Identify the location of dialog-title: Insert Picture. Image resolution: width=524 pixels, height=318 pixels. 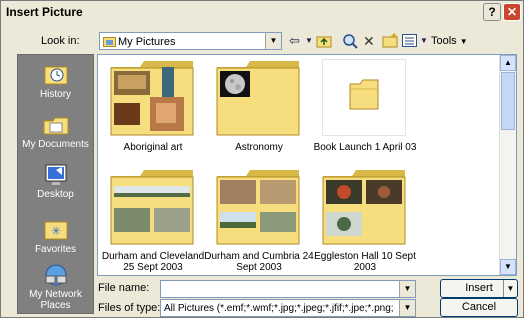
(44, 12).